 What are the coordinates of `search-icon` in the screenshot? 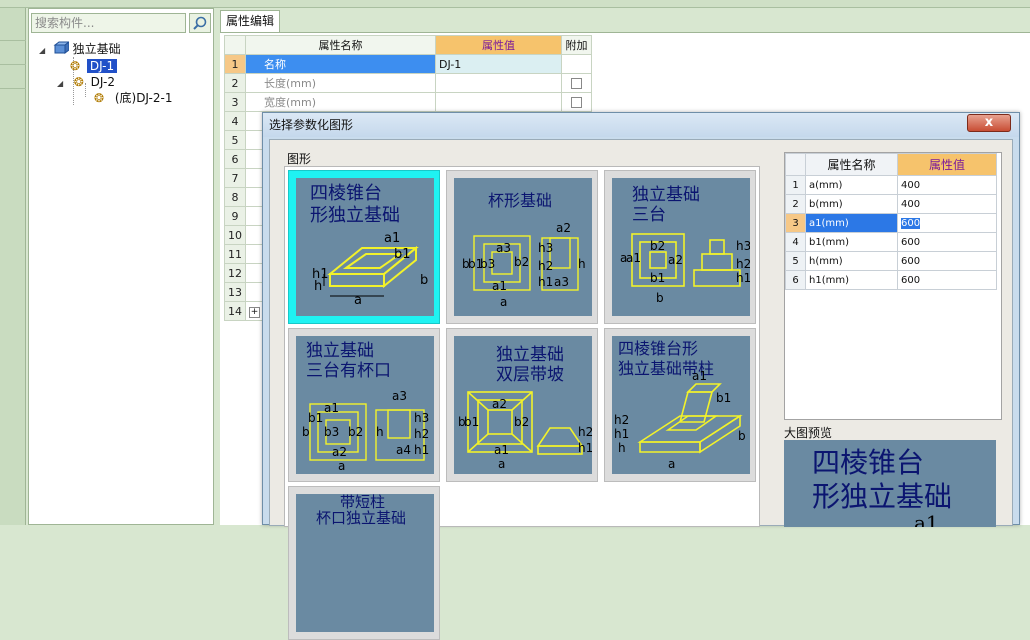 It's located at (200, 23).